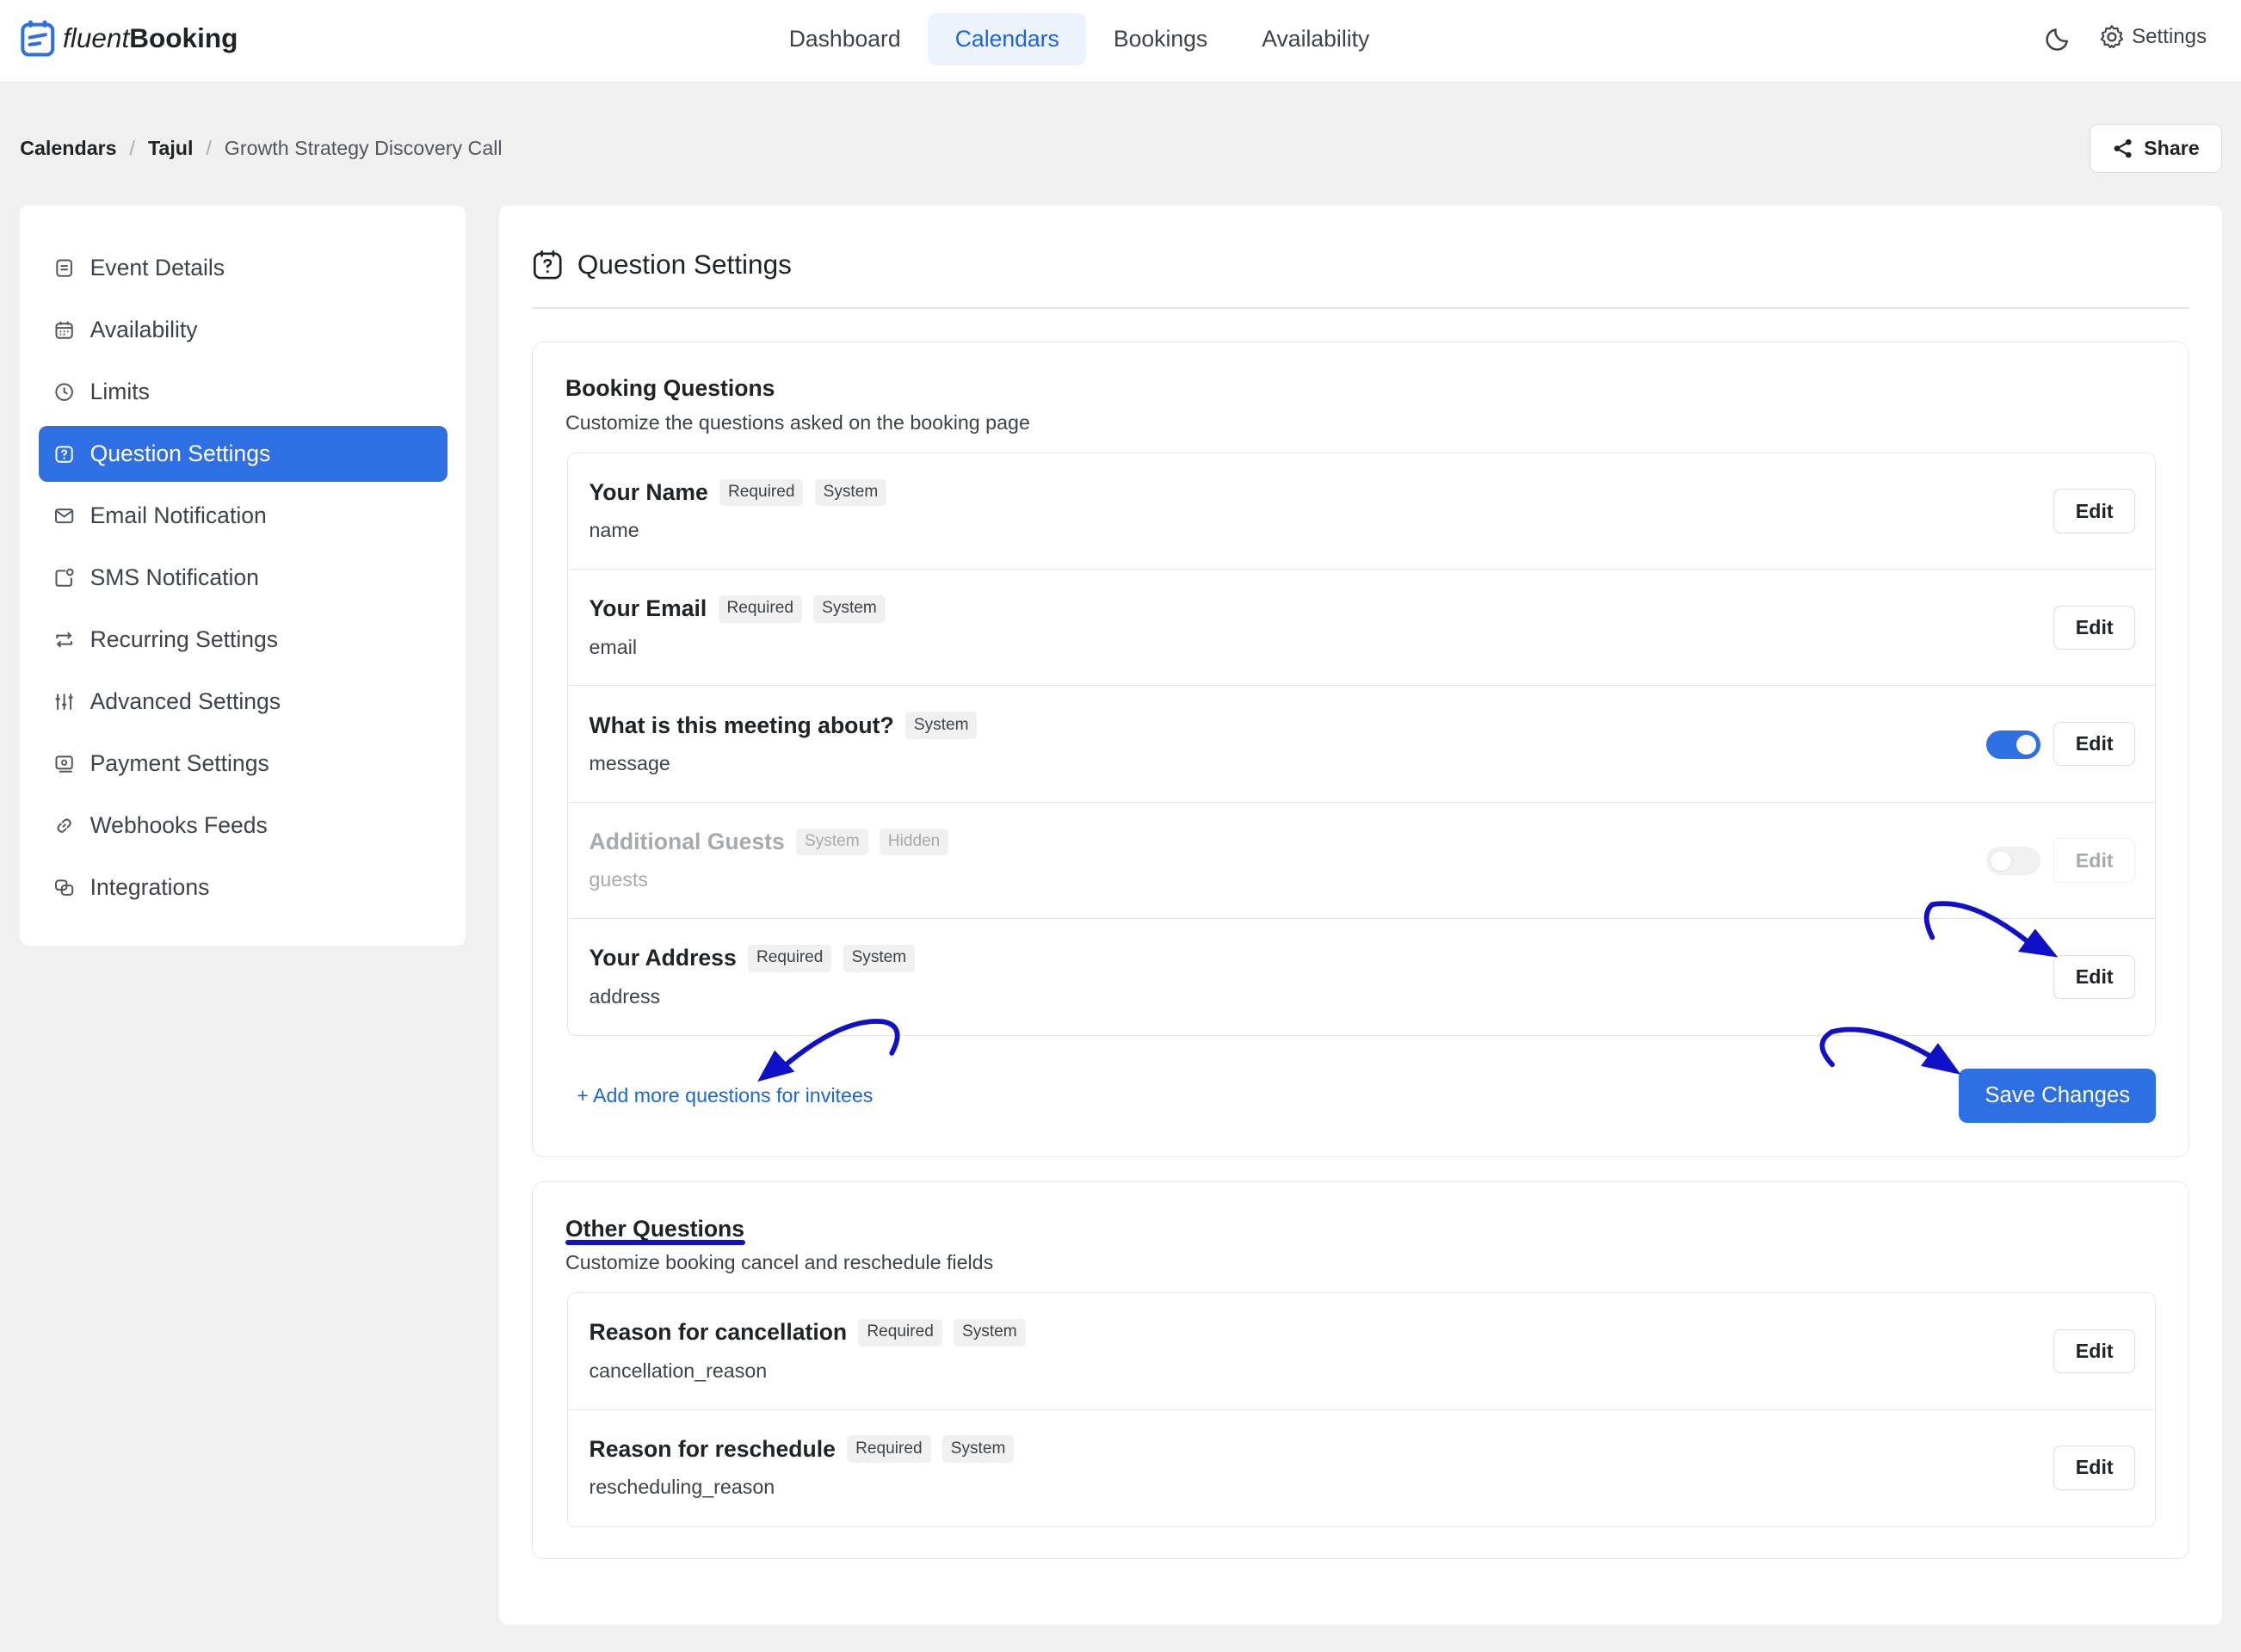  I want to click on question-name: Reason for reschedule, so click(712, 1448).